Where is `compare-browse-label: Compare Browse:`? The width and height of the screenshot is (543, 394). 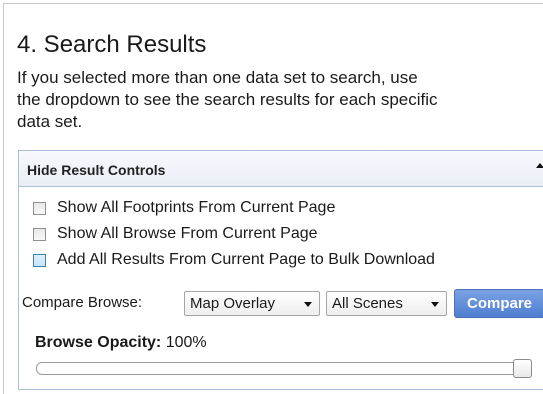
compare-browse-label: Compare Browse: is located at coordinates (82, 302).